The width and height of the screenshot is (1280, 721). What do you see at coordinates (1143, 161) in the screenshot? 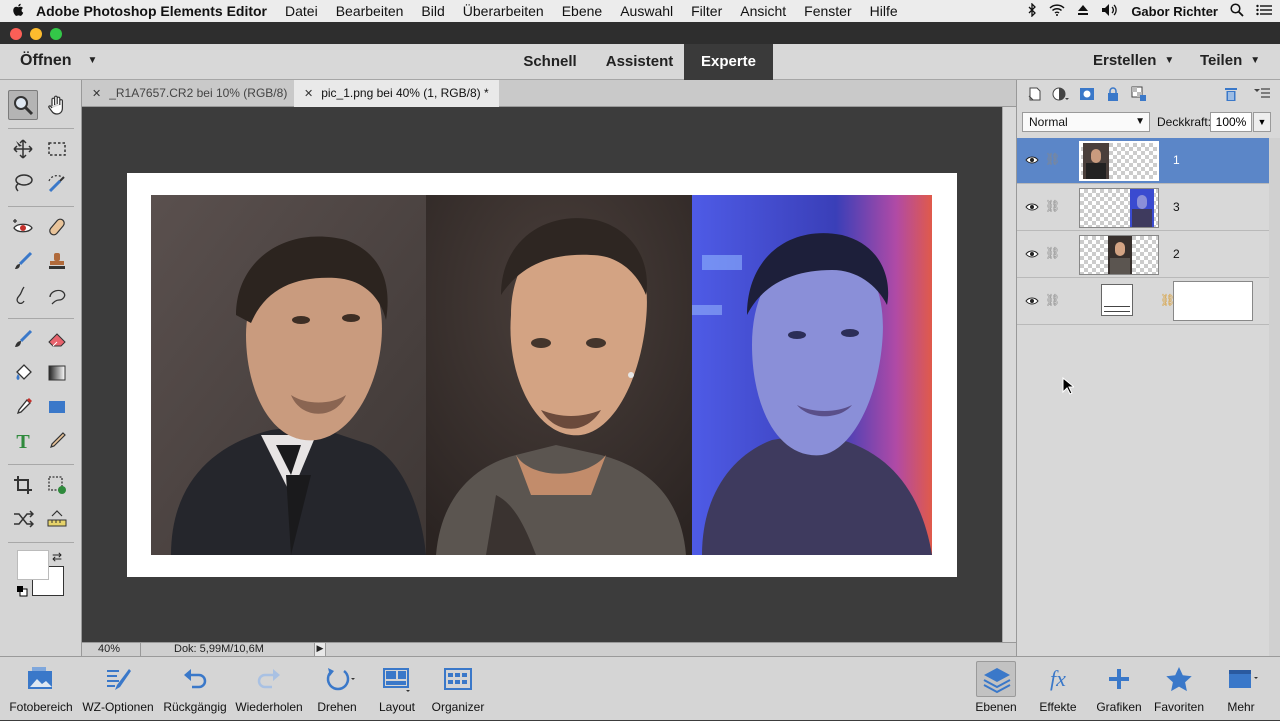
I see `layer-row: ⛓ 1` at bounding box center [1143, 161].